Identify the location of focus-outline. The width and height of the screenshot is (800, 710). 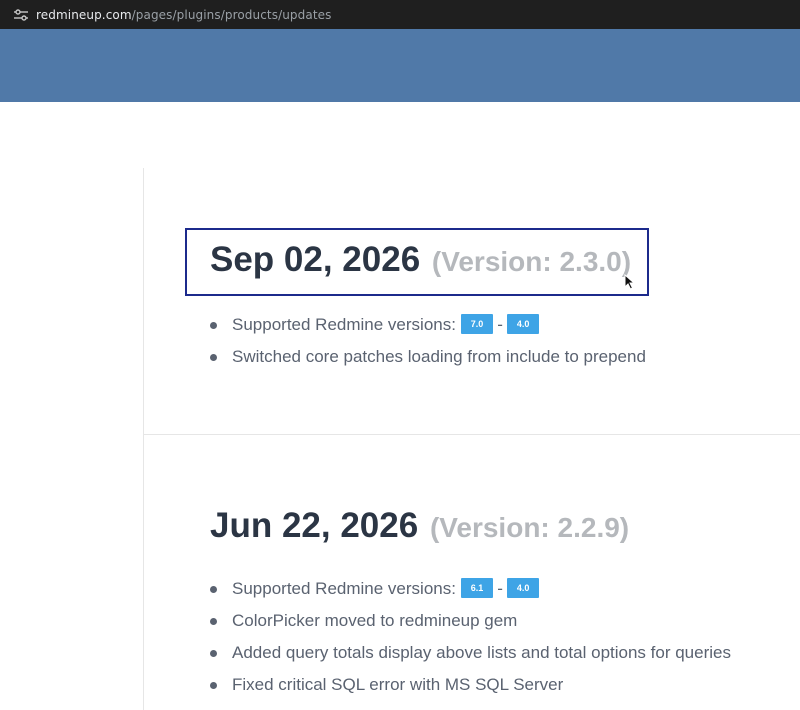
(417, 262).